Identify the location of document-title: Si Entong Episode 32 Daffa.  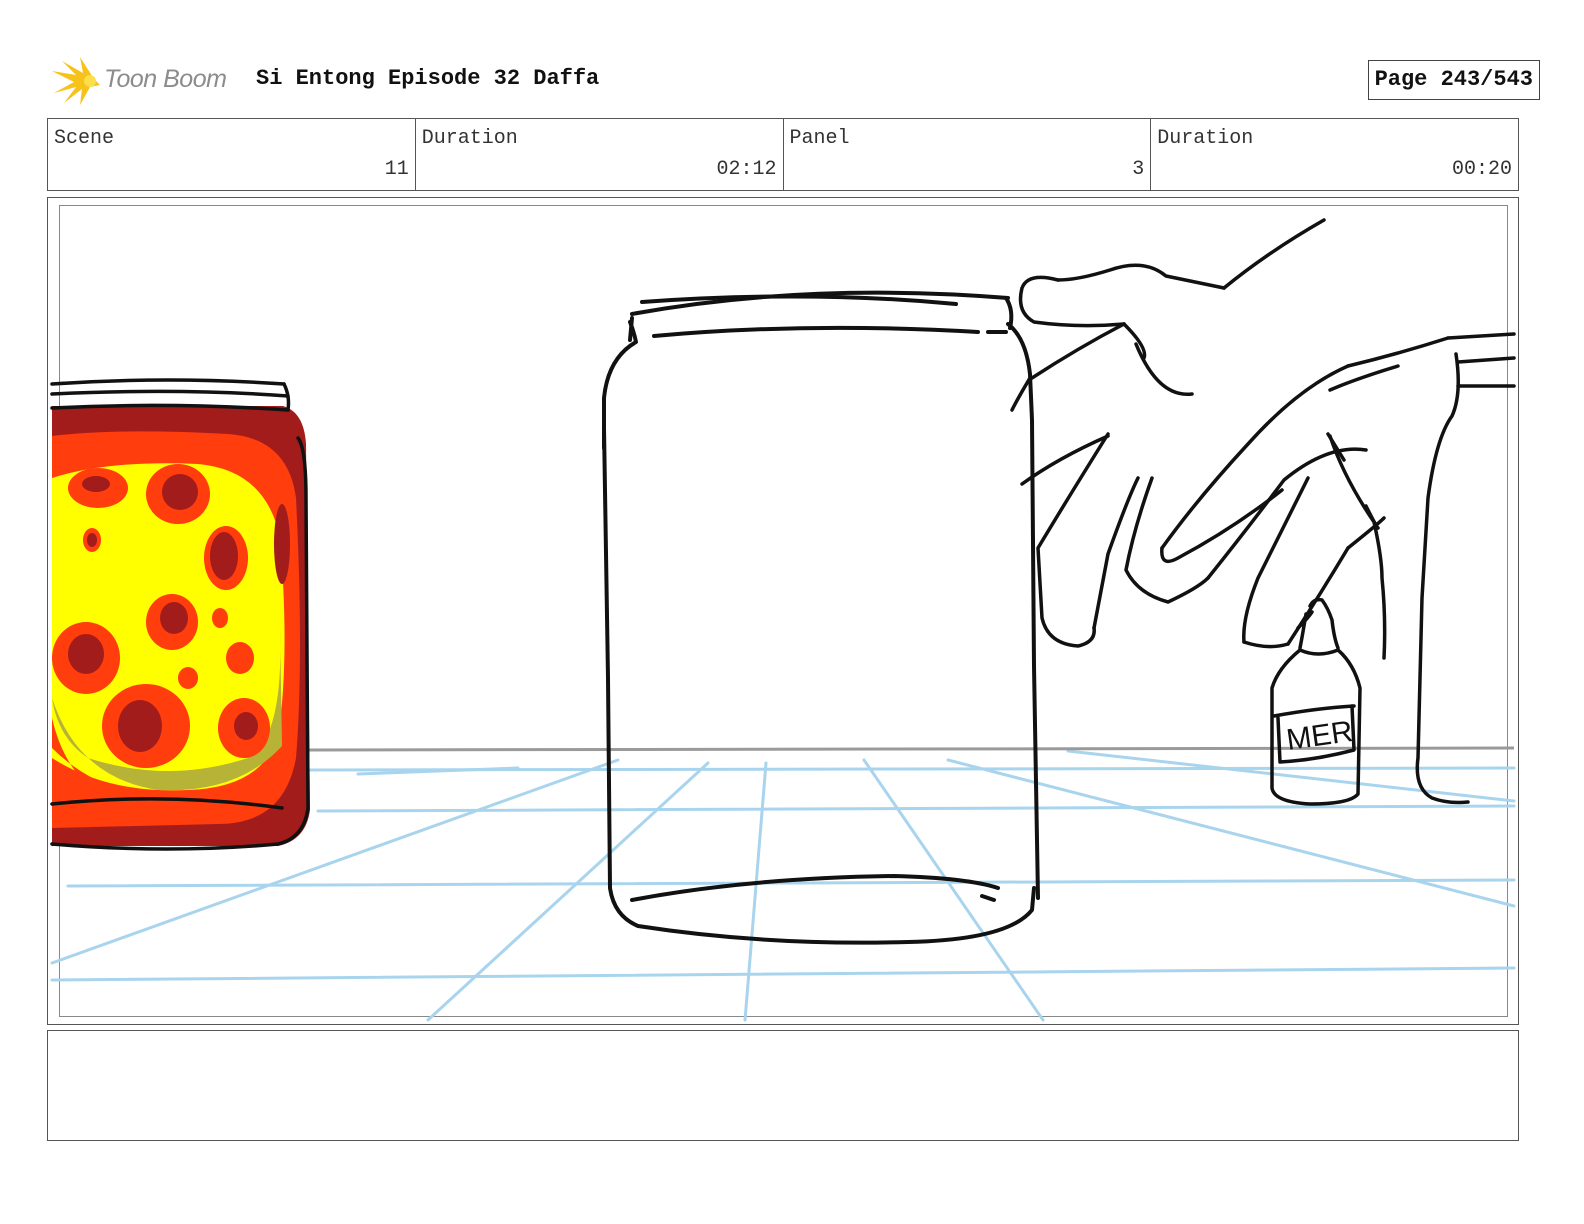
(428, 78).